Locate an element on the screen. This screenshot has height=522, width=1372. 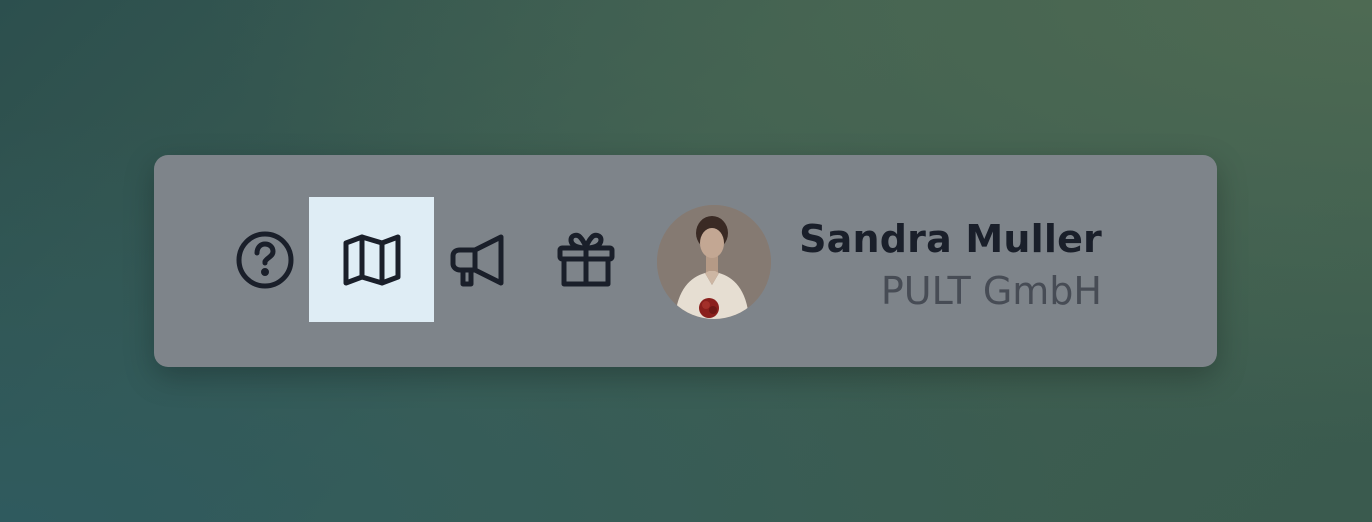
megaphone-icon is located at coordinates (476, 260).